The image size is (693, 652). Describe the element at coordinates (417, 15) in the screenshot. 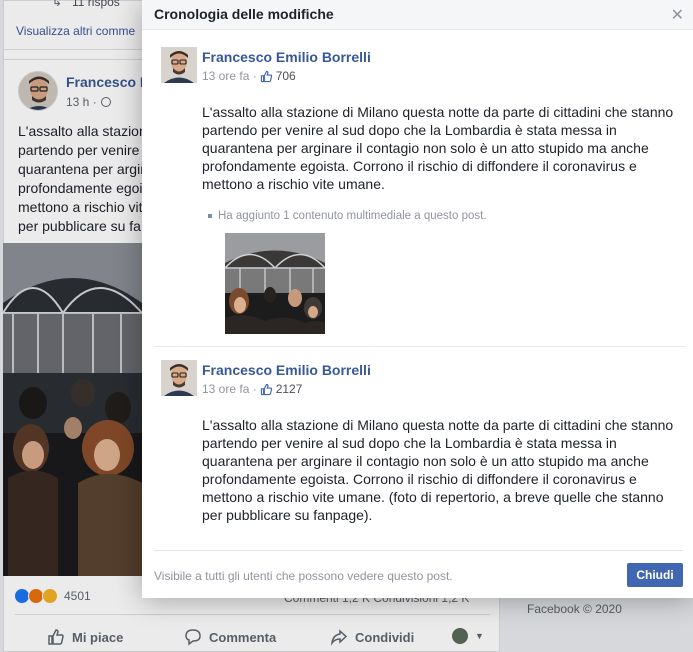

I see `dialog-header: Cronologia delle modifiche ✕` at that location.